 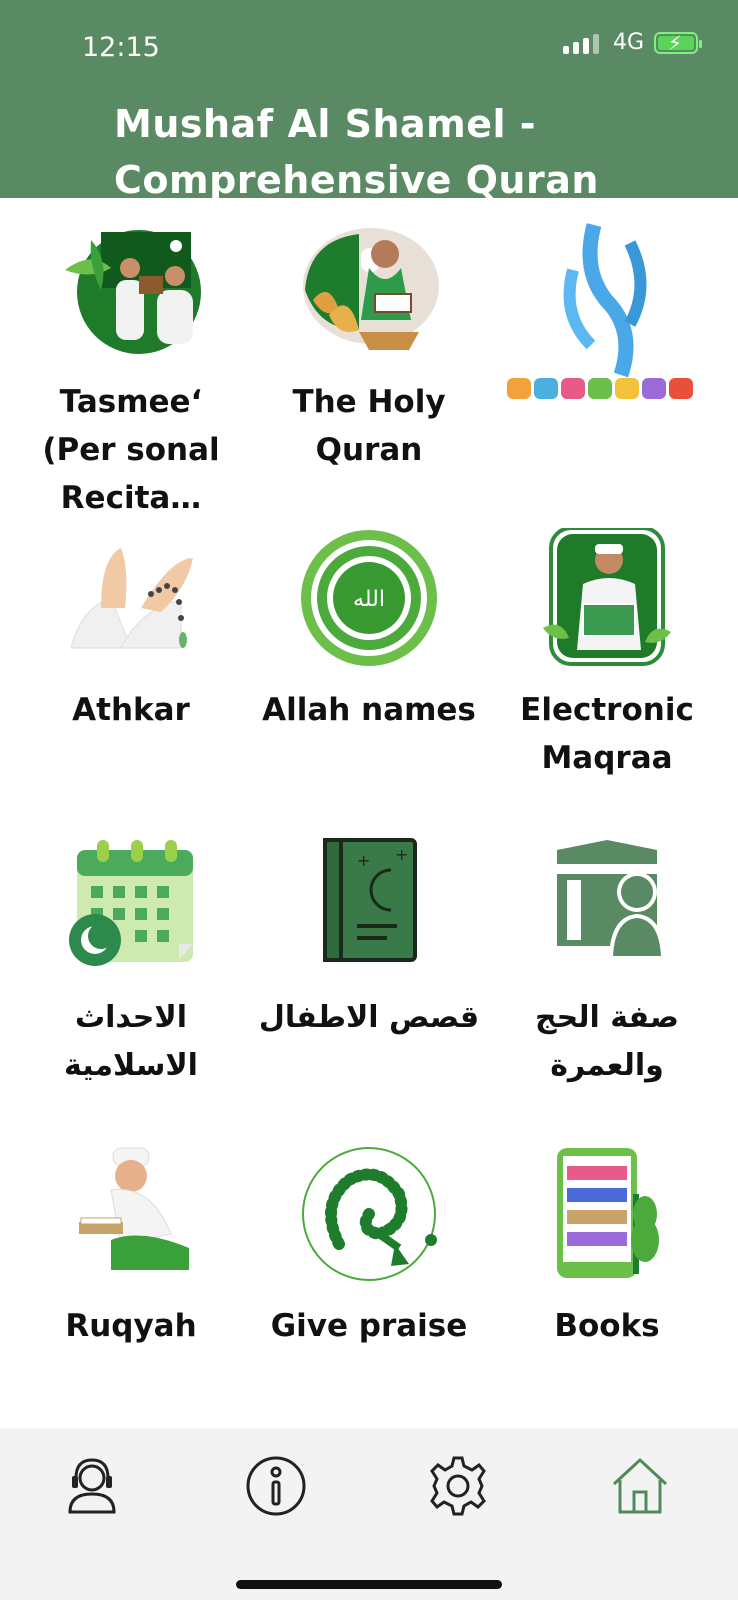 I want to click on tile-allah-names: الله Allah names, so click(x=369, y=668).